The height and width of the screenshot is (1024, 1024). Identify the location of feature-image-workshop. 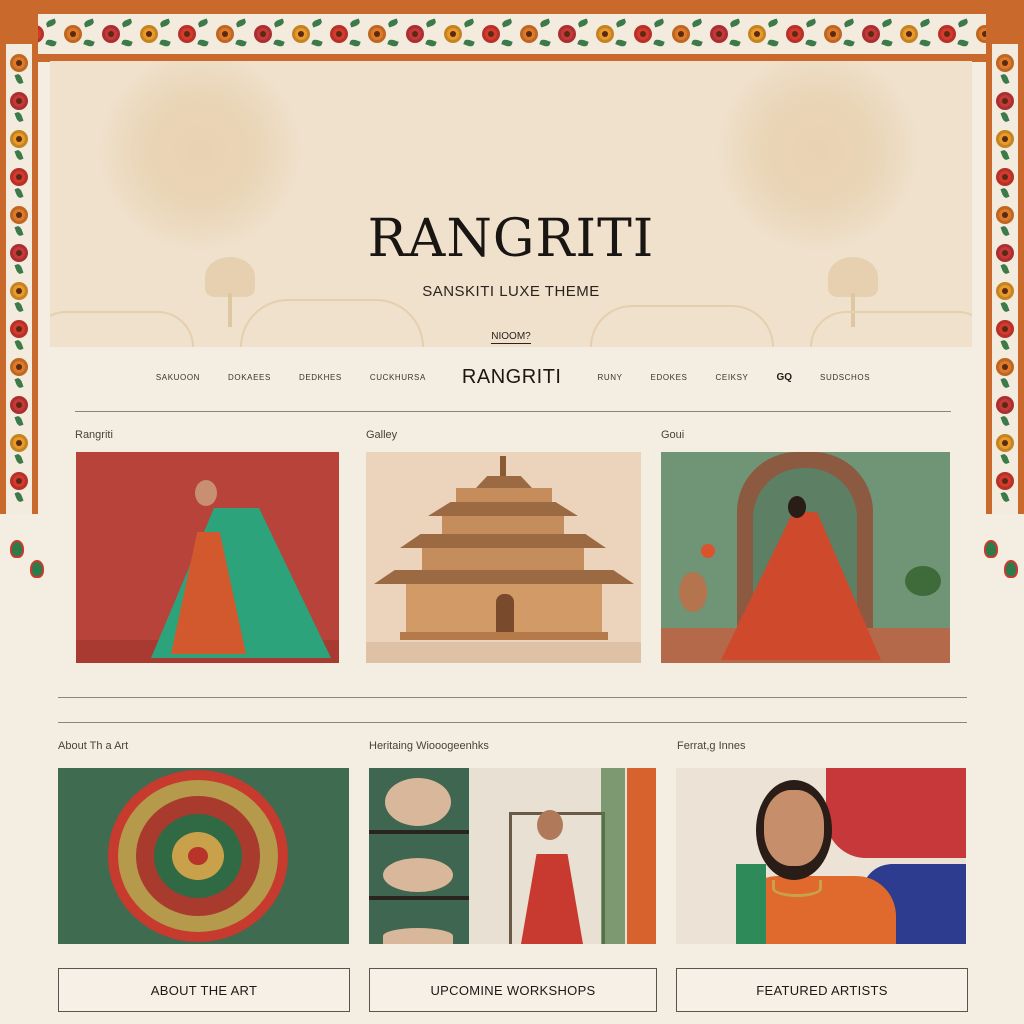
(512, 856).